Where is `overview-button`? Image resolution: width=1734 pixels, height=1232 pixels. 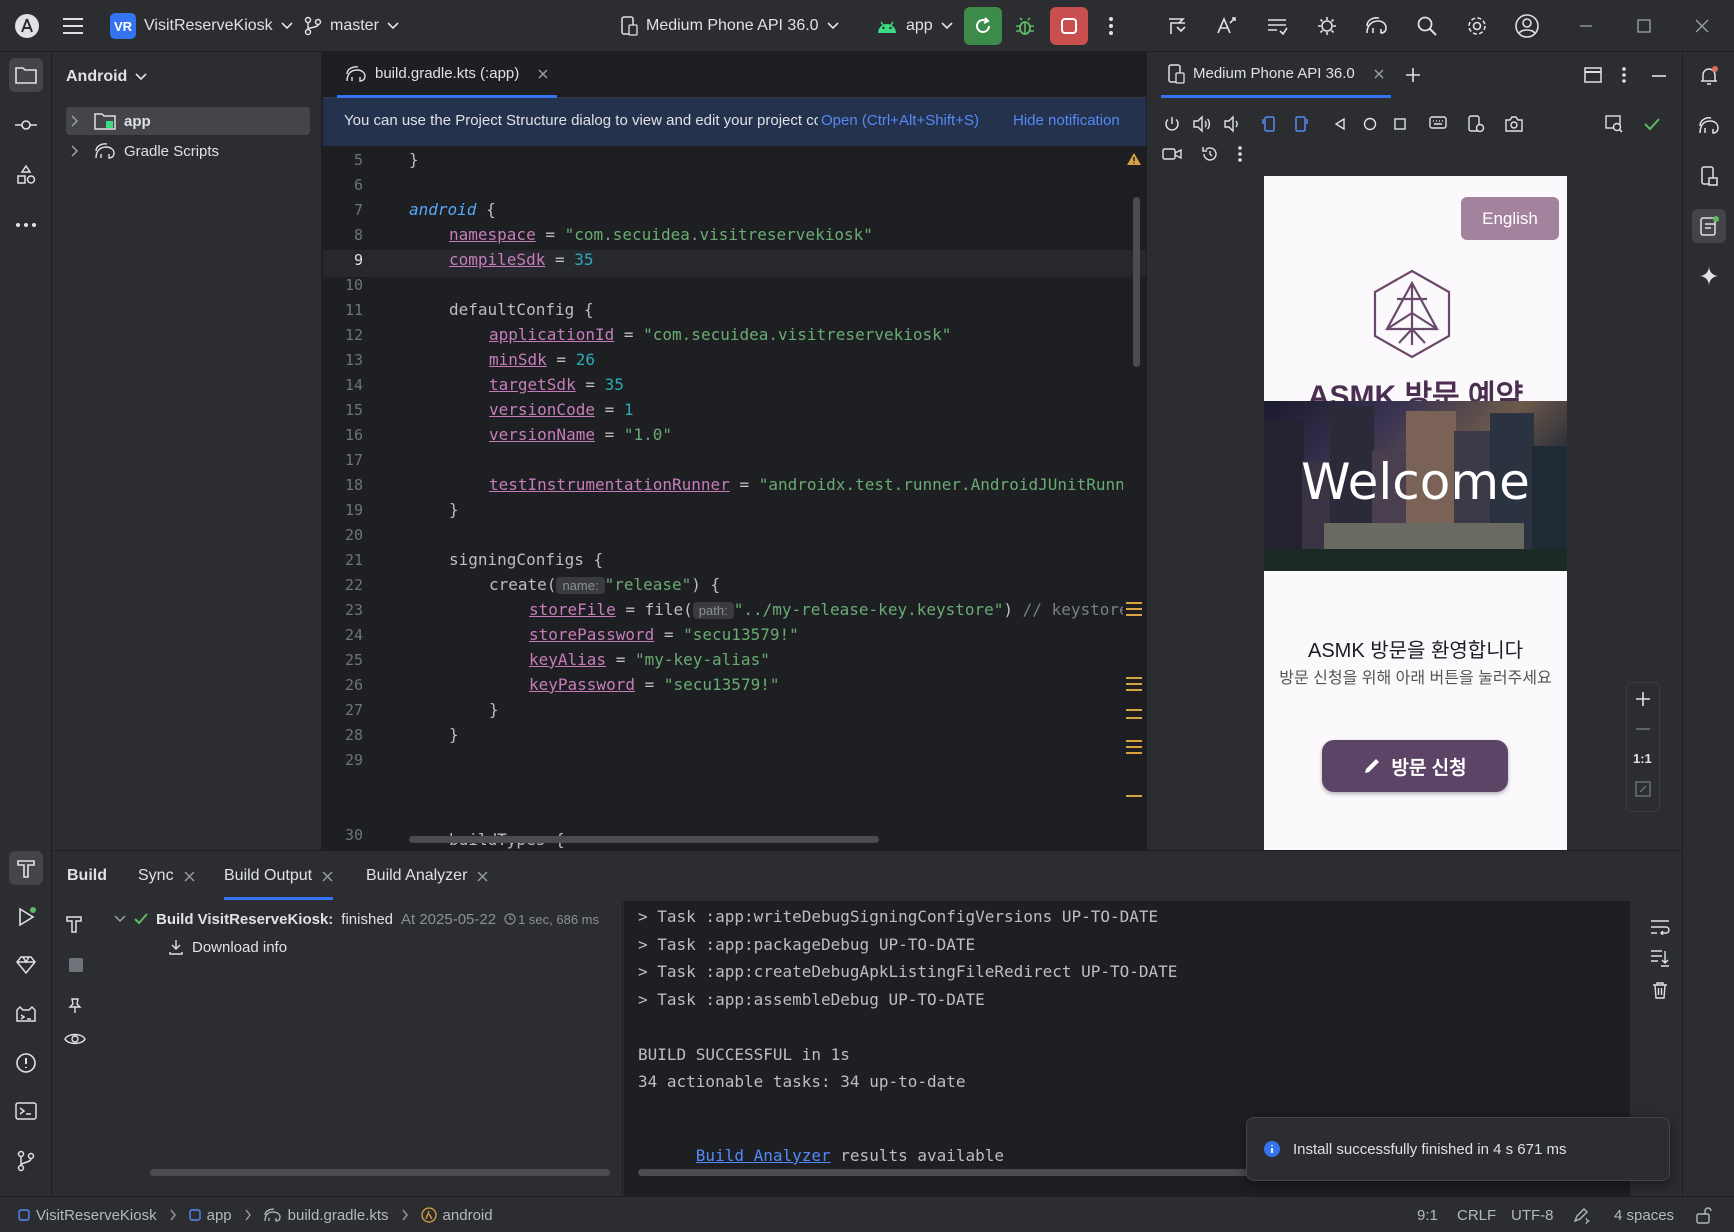
overview-button is located at coordinates (1400, 124).